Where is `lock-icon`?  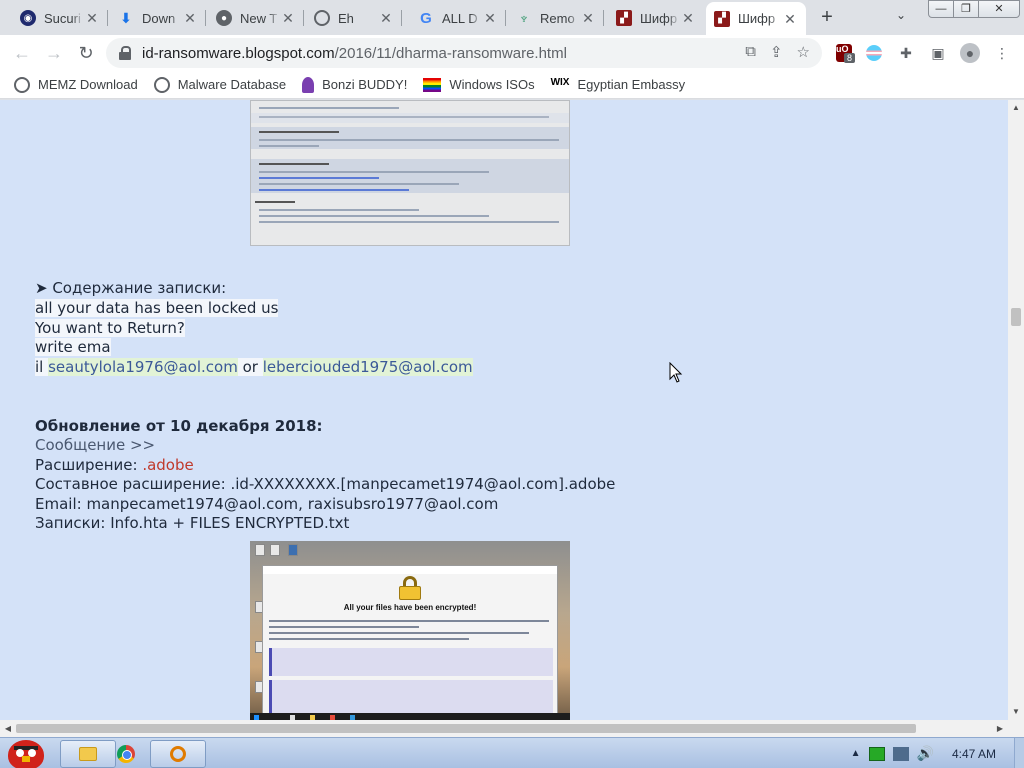 lock-icon is located at coordinates (125, 53).